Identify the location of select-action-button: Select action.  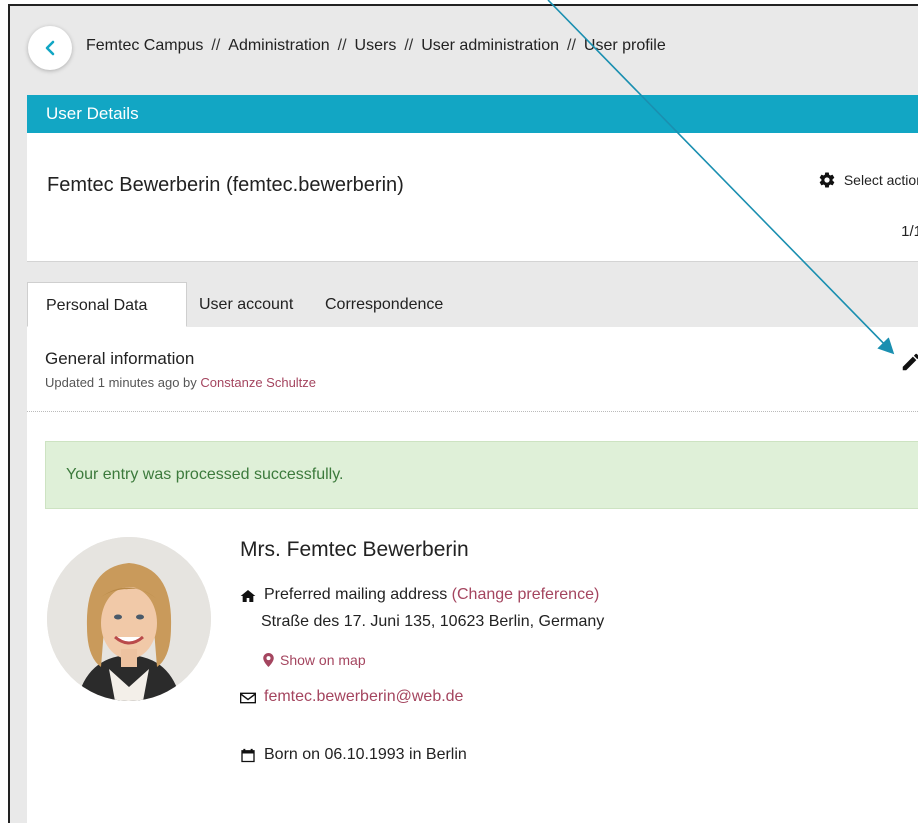
(868, 180).